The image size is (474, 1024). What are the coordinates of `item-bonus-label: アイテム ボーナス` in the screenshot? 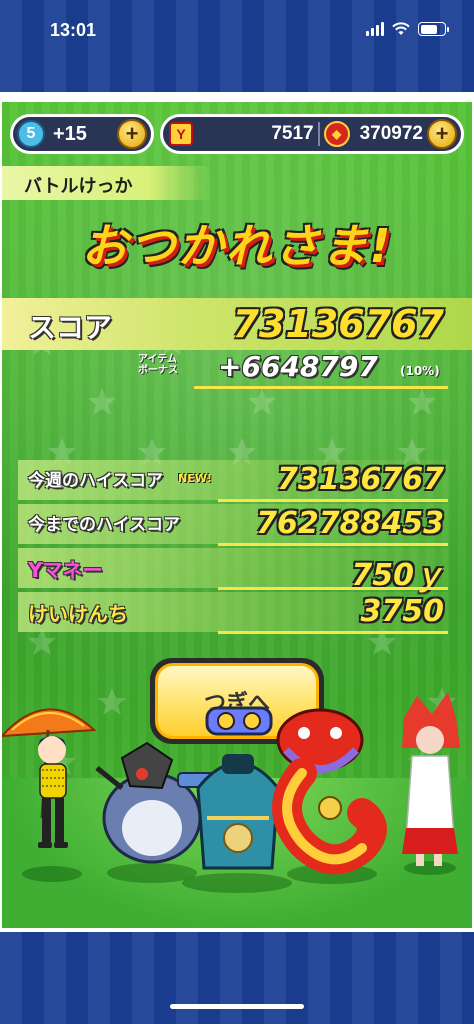 It's located at (158, 365).